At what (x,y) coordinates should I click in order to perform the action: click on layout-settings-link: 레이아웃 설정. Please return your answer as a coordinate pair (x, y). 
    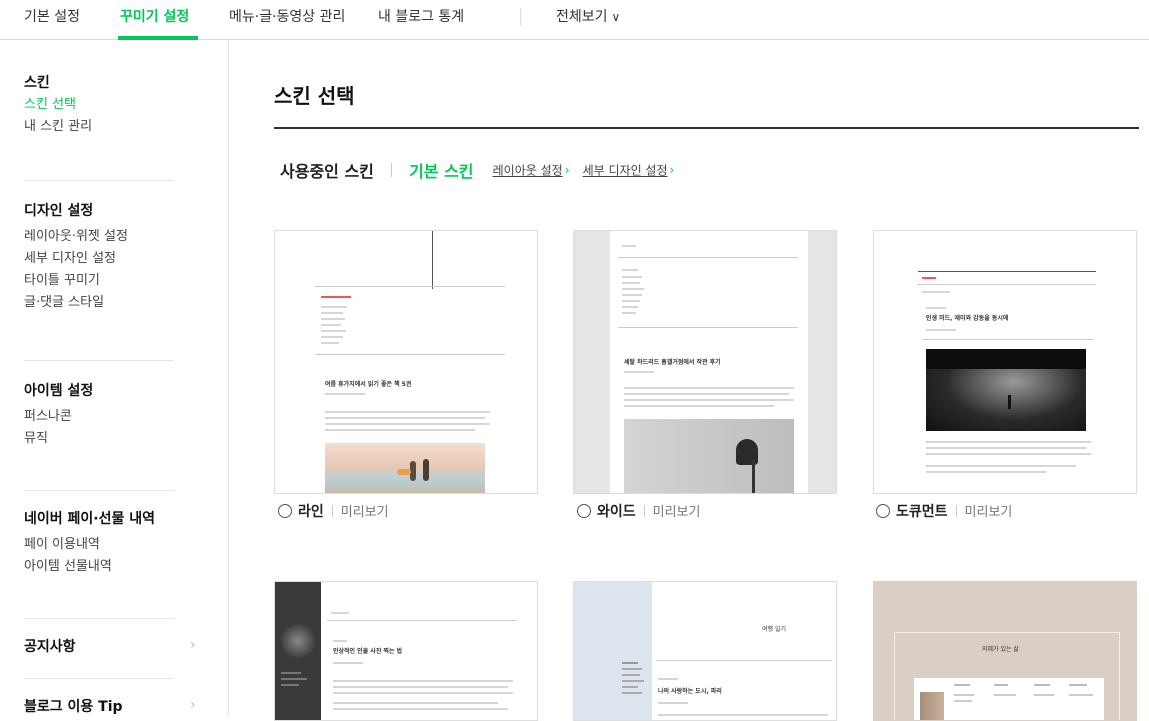
    Looking at the image, I should click on (528, 171).